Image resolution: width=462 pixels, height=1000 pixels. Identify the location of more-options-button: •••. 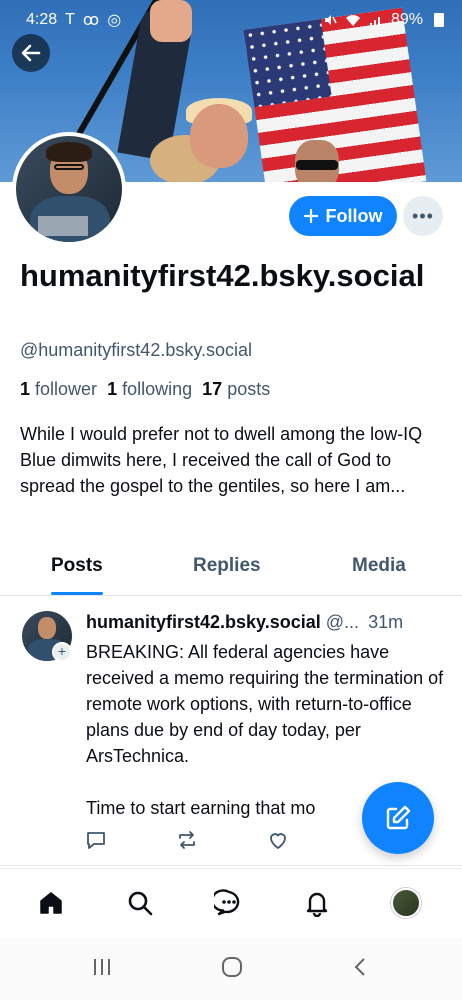
(423, 216).